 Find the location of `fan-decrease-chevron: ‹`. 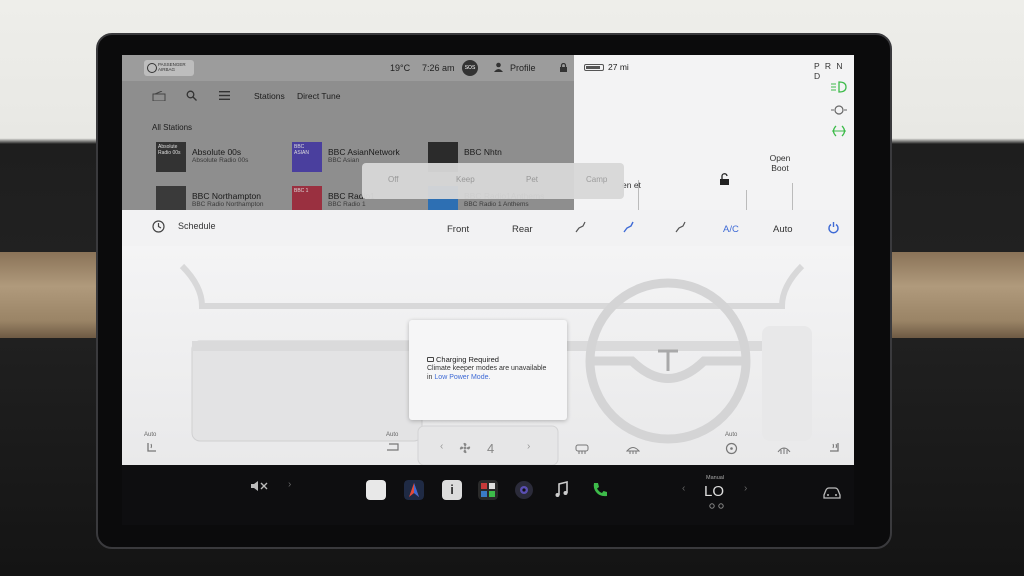

fan-decrease-chevron: ‹ is located at coordinates (441, 446).